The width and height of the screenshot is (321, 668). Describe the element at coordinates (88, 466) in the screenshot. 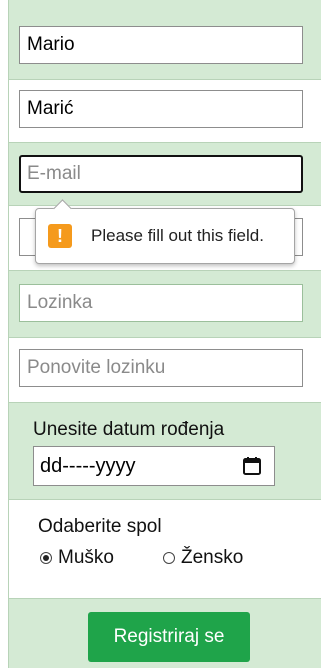

I see `birthdate-placeholder: dd-----yyyy` at that location.